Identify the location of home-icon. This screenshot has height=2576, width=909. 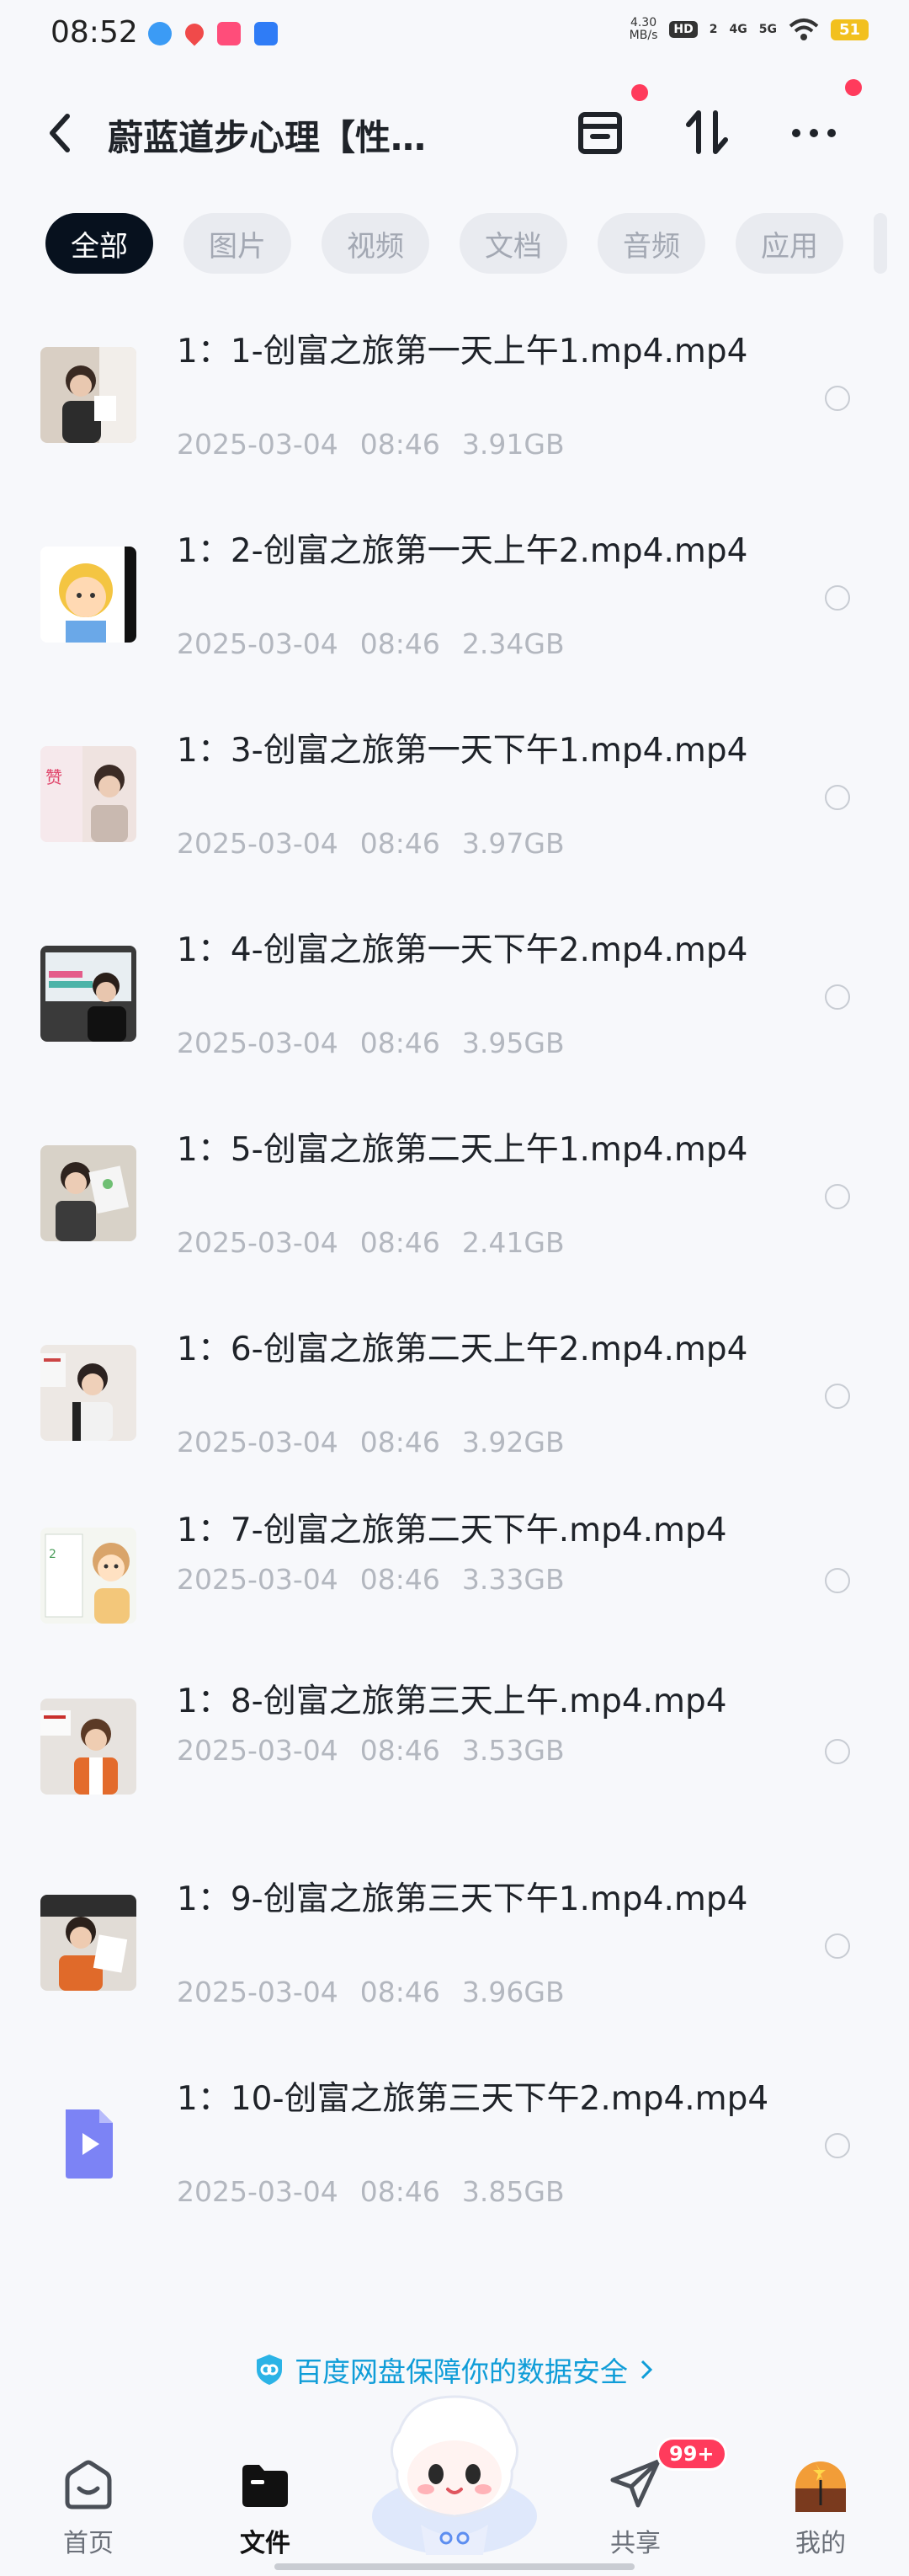
(88, 2484).